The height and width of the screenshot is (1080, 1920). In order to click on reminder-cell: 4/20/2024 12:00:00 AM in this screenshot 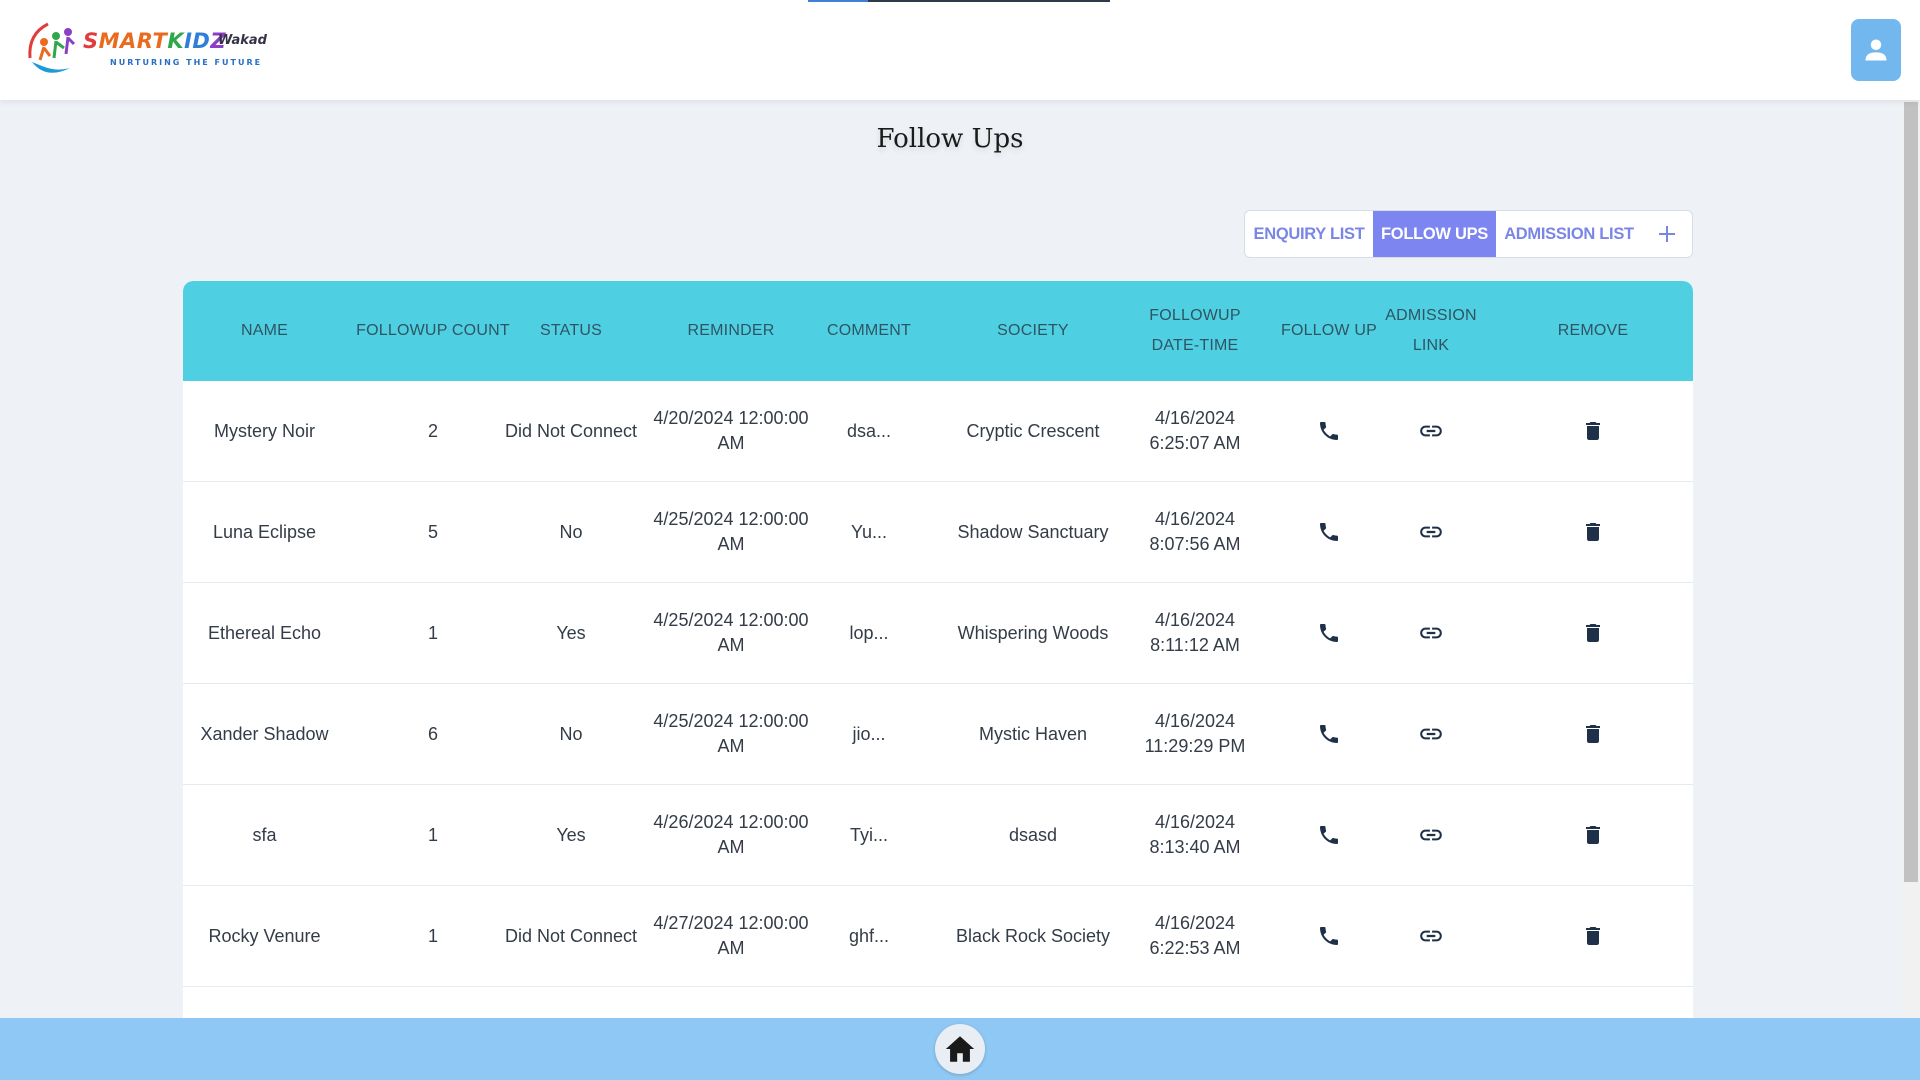, I will do `click(731, 430)`.